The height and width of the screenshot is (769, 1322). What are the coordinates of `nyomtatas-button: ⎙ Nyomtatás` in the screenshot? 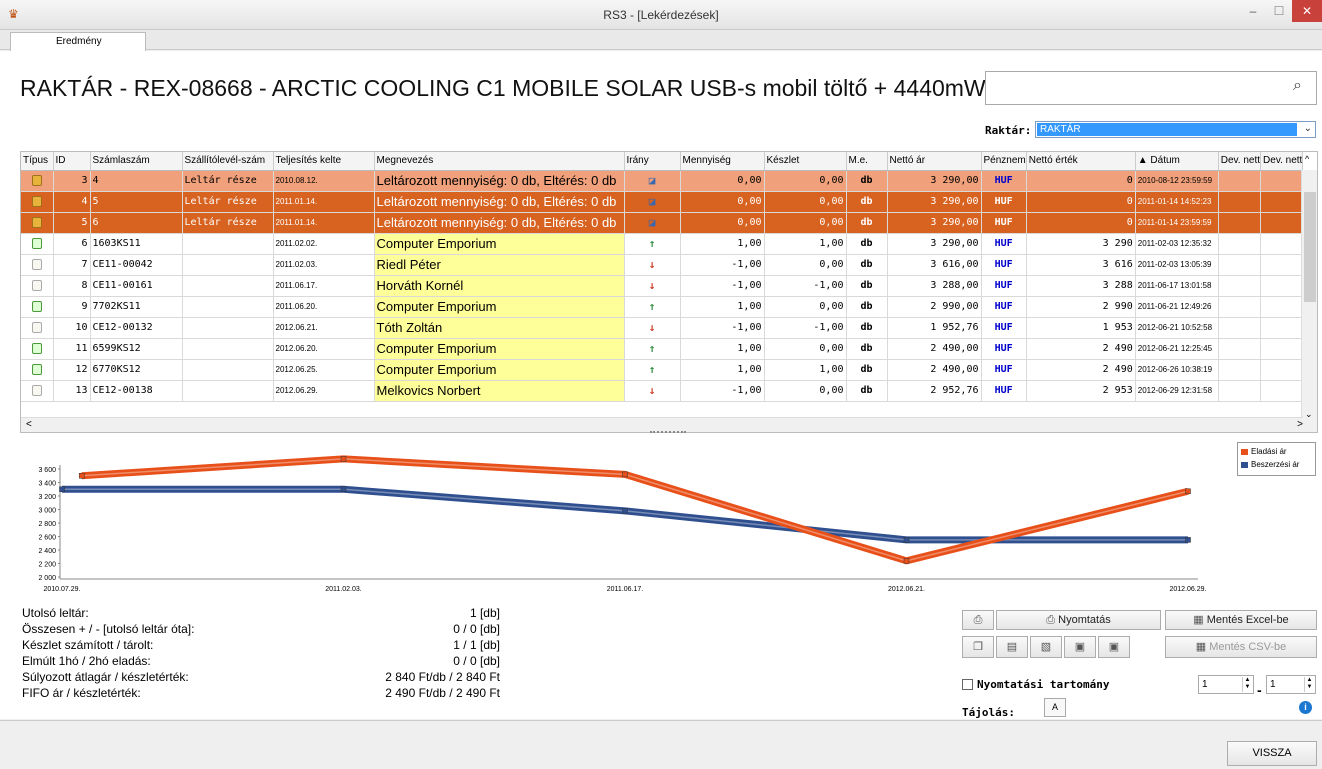 It's located at (1078, 620).